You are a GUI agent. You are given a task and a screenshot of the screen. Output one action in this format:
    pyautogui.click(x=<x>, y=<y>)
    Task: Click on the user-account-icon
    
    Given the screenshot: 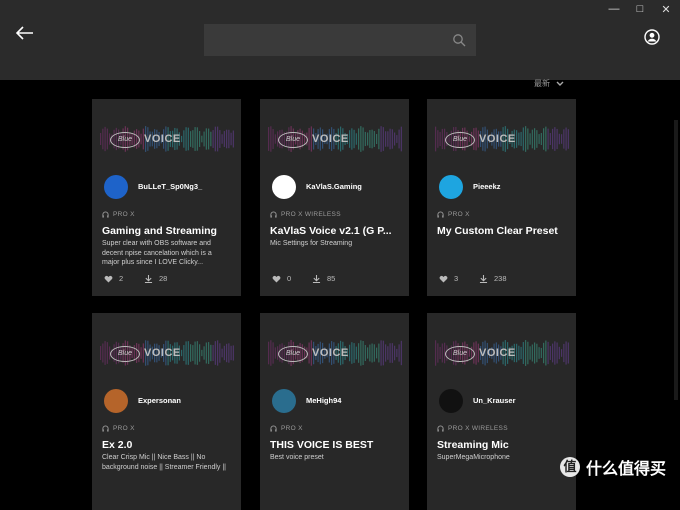 What is the action you would take?
    pyautogui.click(x=652, y=37)
    